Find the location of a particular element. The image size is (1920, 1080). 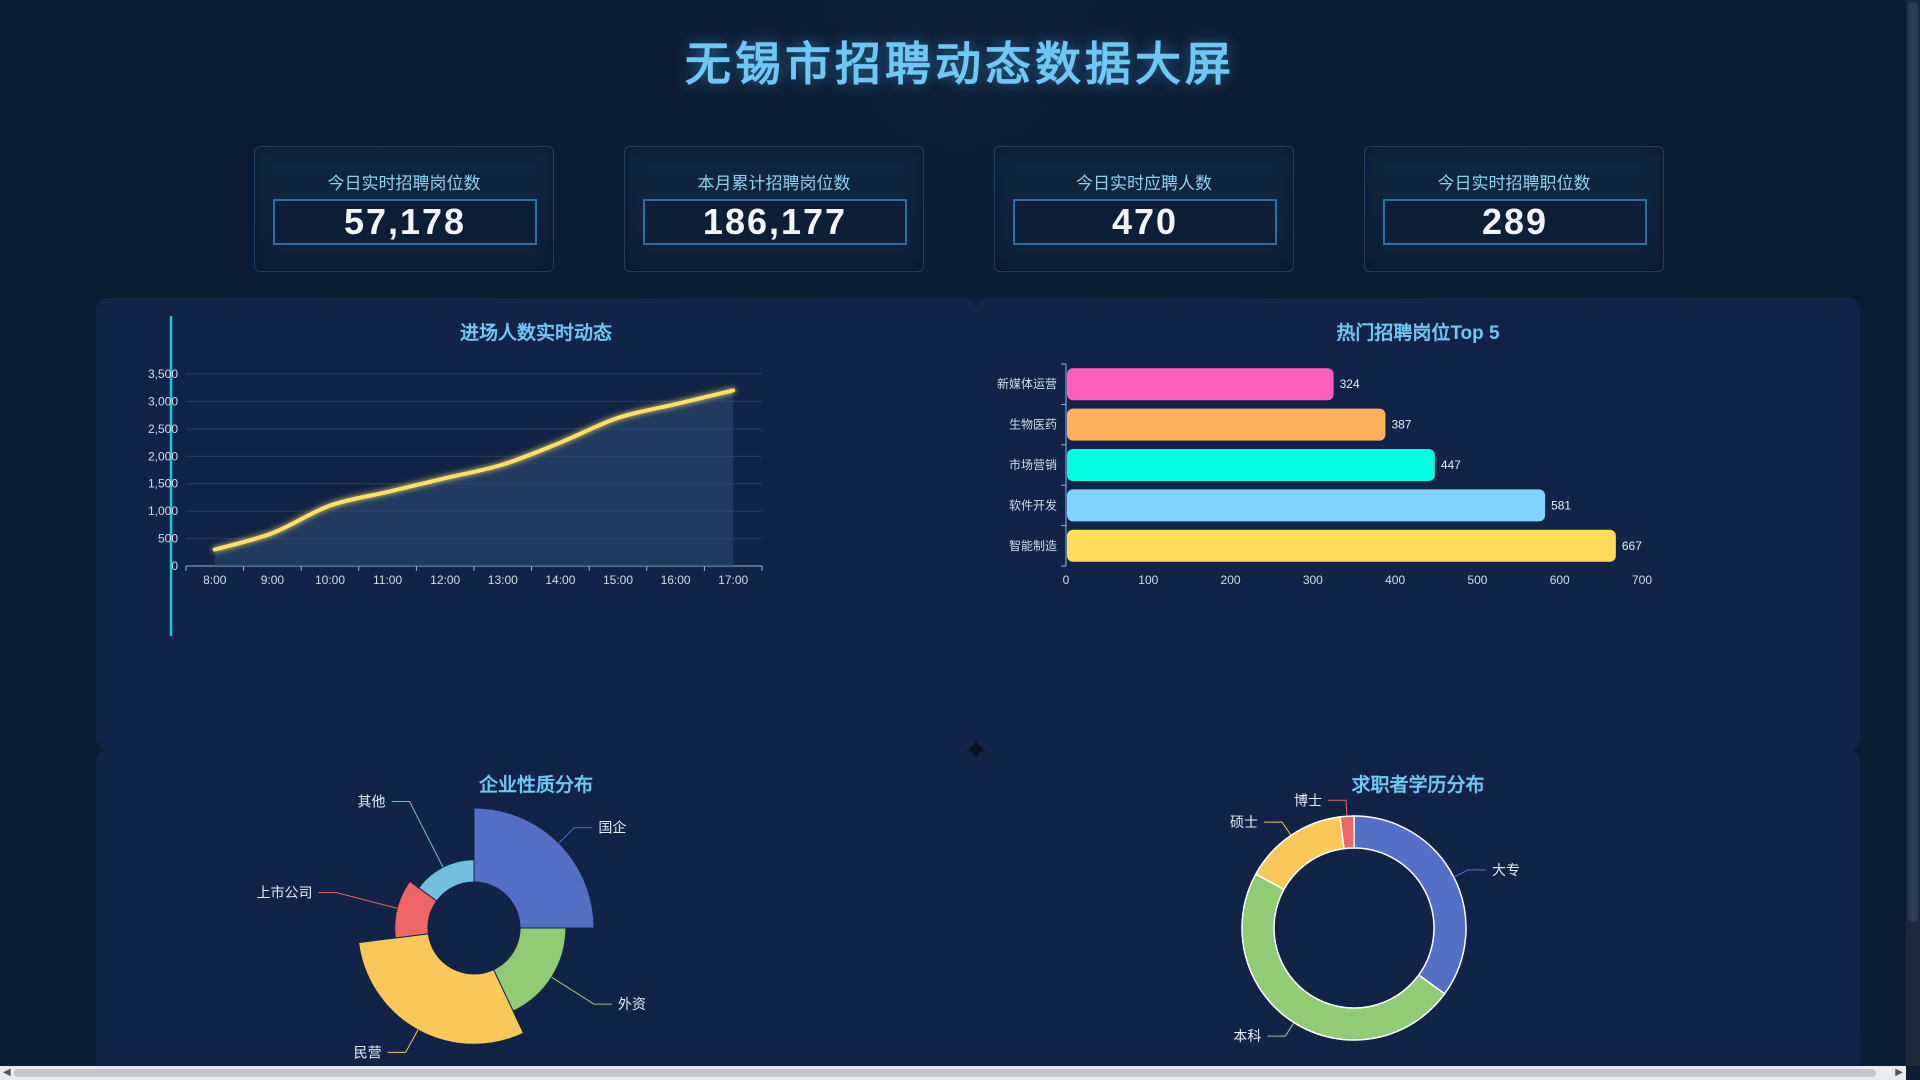

stat-card-applicants: 今日实时应聘人数 470 is located at coordinates (1144, 209).